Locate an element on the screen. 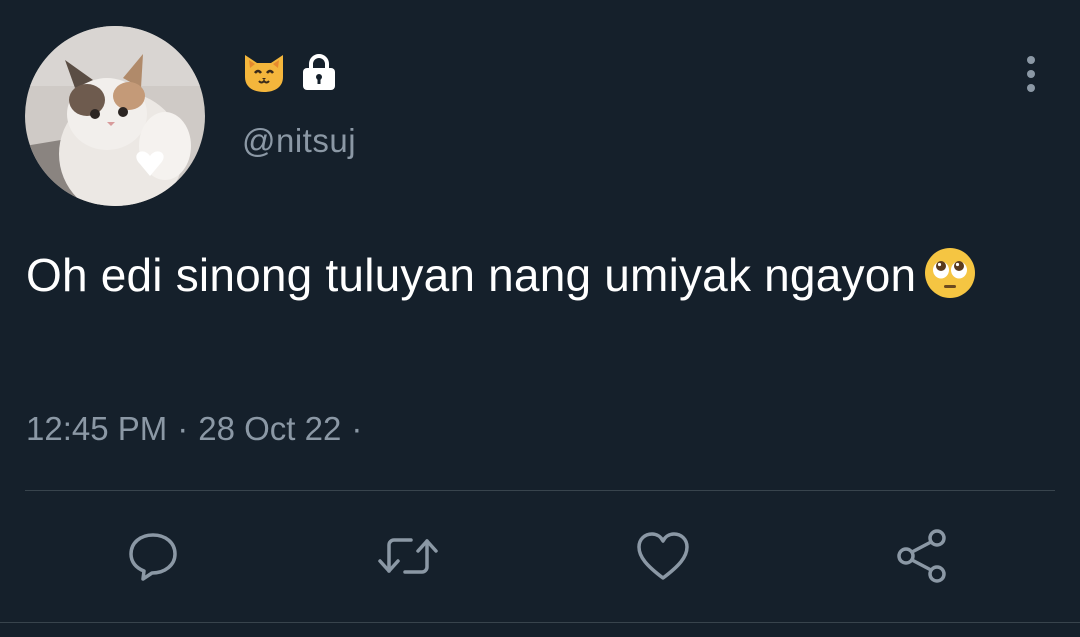 The width and height of the screenshot is (1080, 637). avatar is located at coordinates (115, 116).